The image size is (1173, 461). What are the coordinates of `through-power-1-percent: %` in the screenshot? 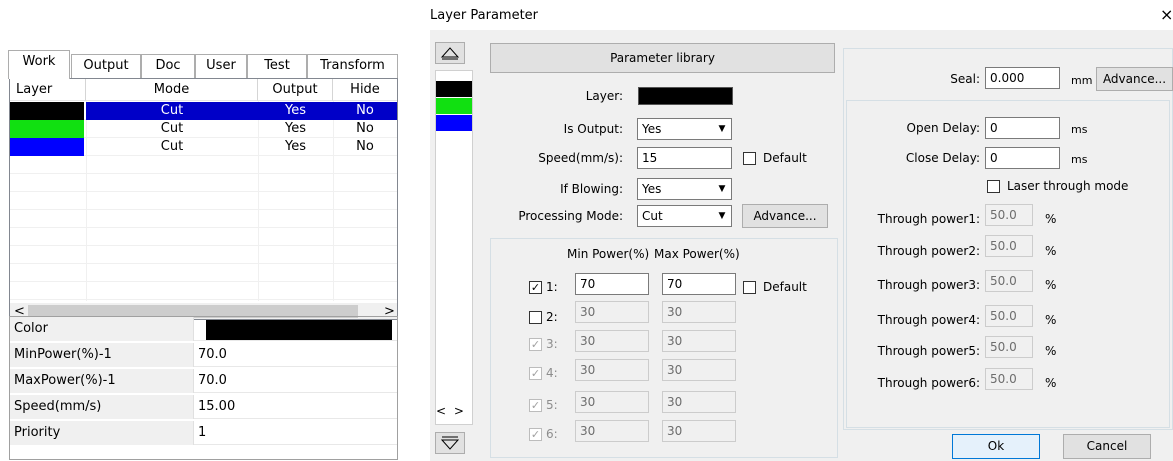 It's located at (1051, 219).